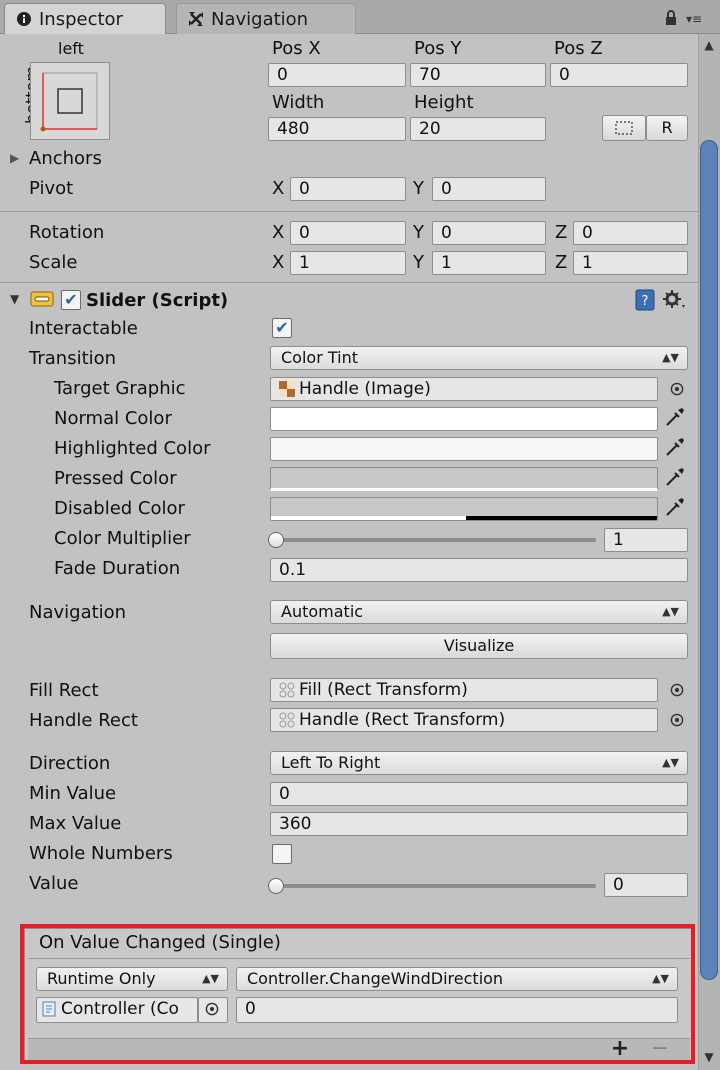 The image size is (720, 1070). Describe the element at coordinates (671, 18) in the screenshot. I see `lock-icon` at that location.